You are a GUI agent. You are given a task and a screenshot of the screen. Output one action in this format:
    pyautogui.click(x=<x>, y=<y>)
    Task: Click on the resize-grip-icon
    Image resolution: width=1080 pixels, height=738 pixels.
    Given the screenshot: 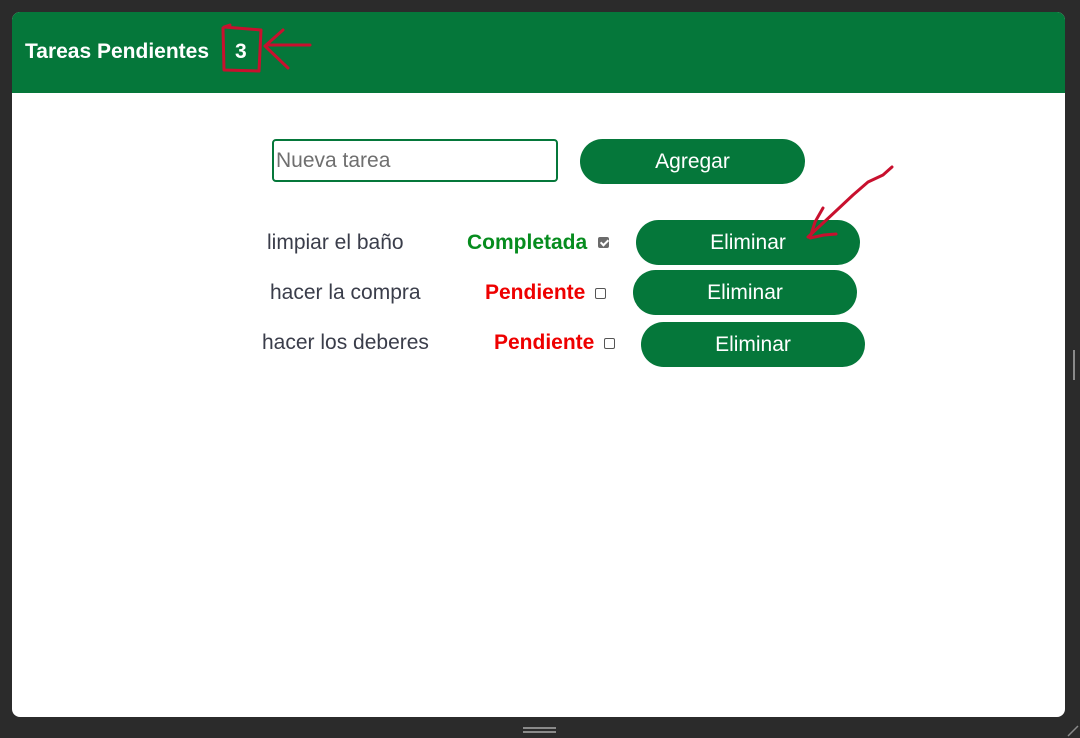 What is the action you would take?
    pyautogui.click(x=1073, y=731)
    